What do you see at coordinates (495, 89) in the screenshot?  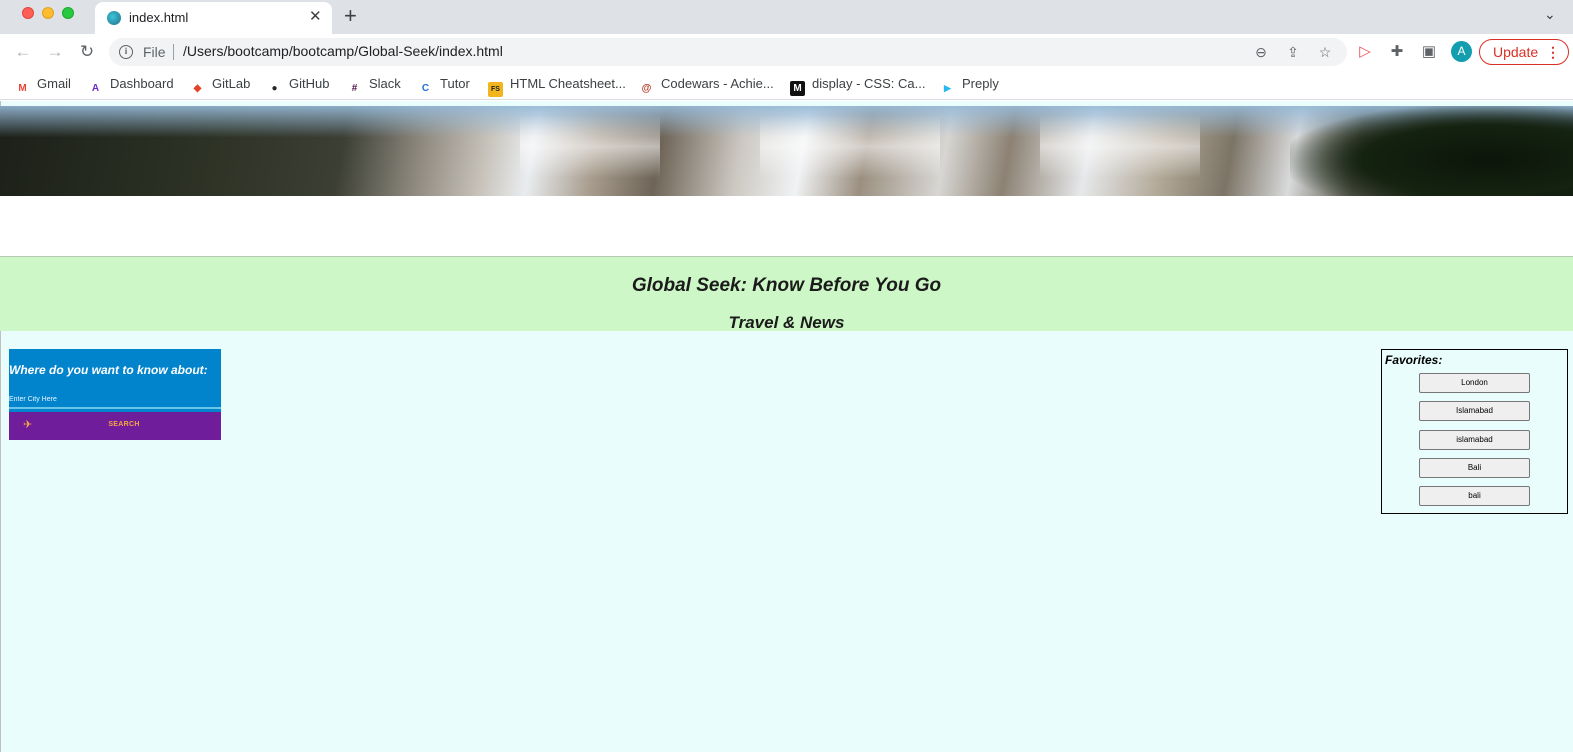 I see `cheatsheet-icon: FS` at bounding box center [495, 89].